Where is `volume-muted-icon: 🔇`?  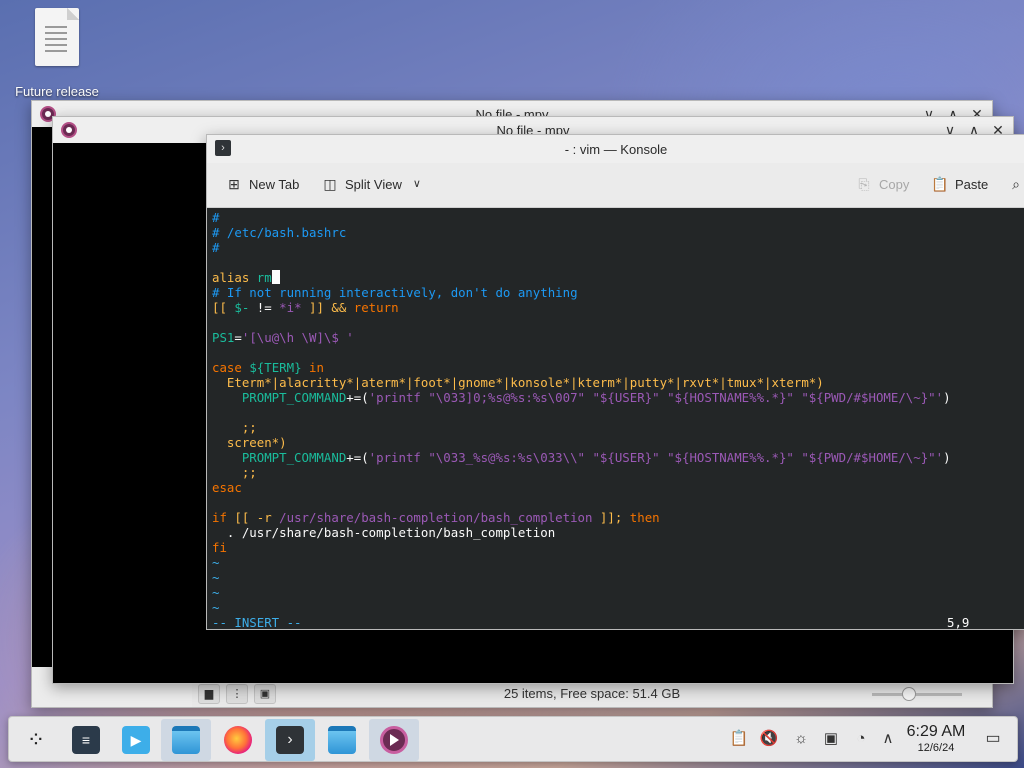
volume-muted-icon: 🔇 is located at coordinates (769, 739).